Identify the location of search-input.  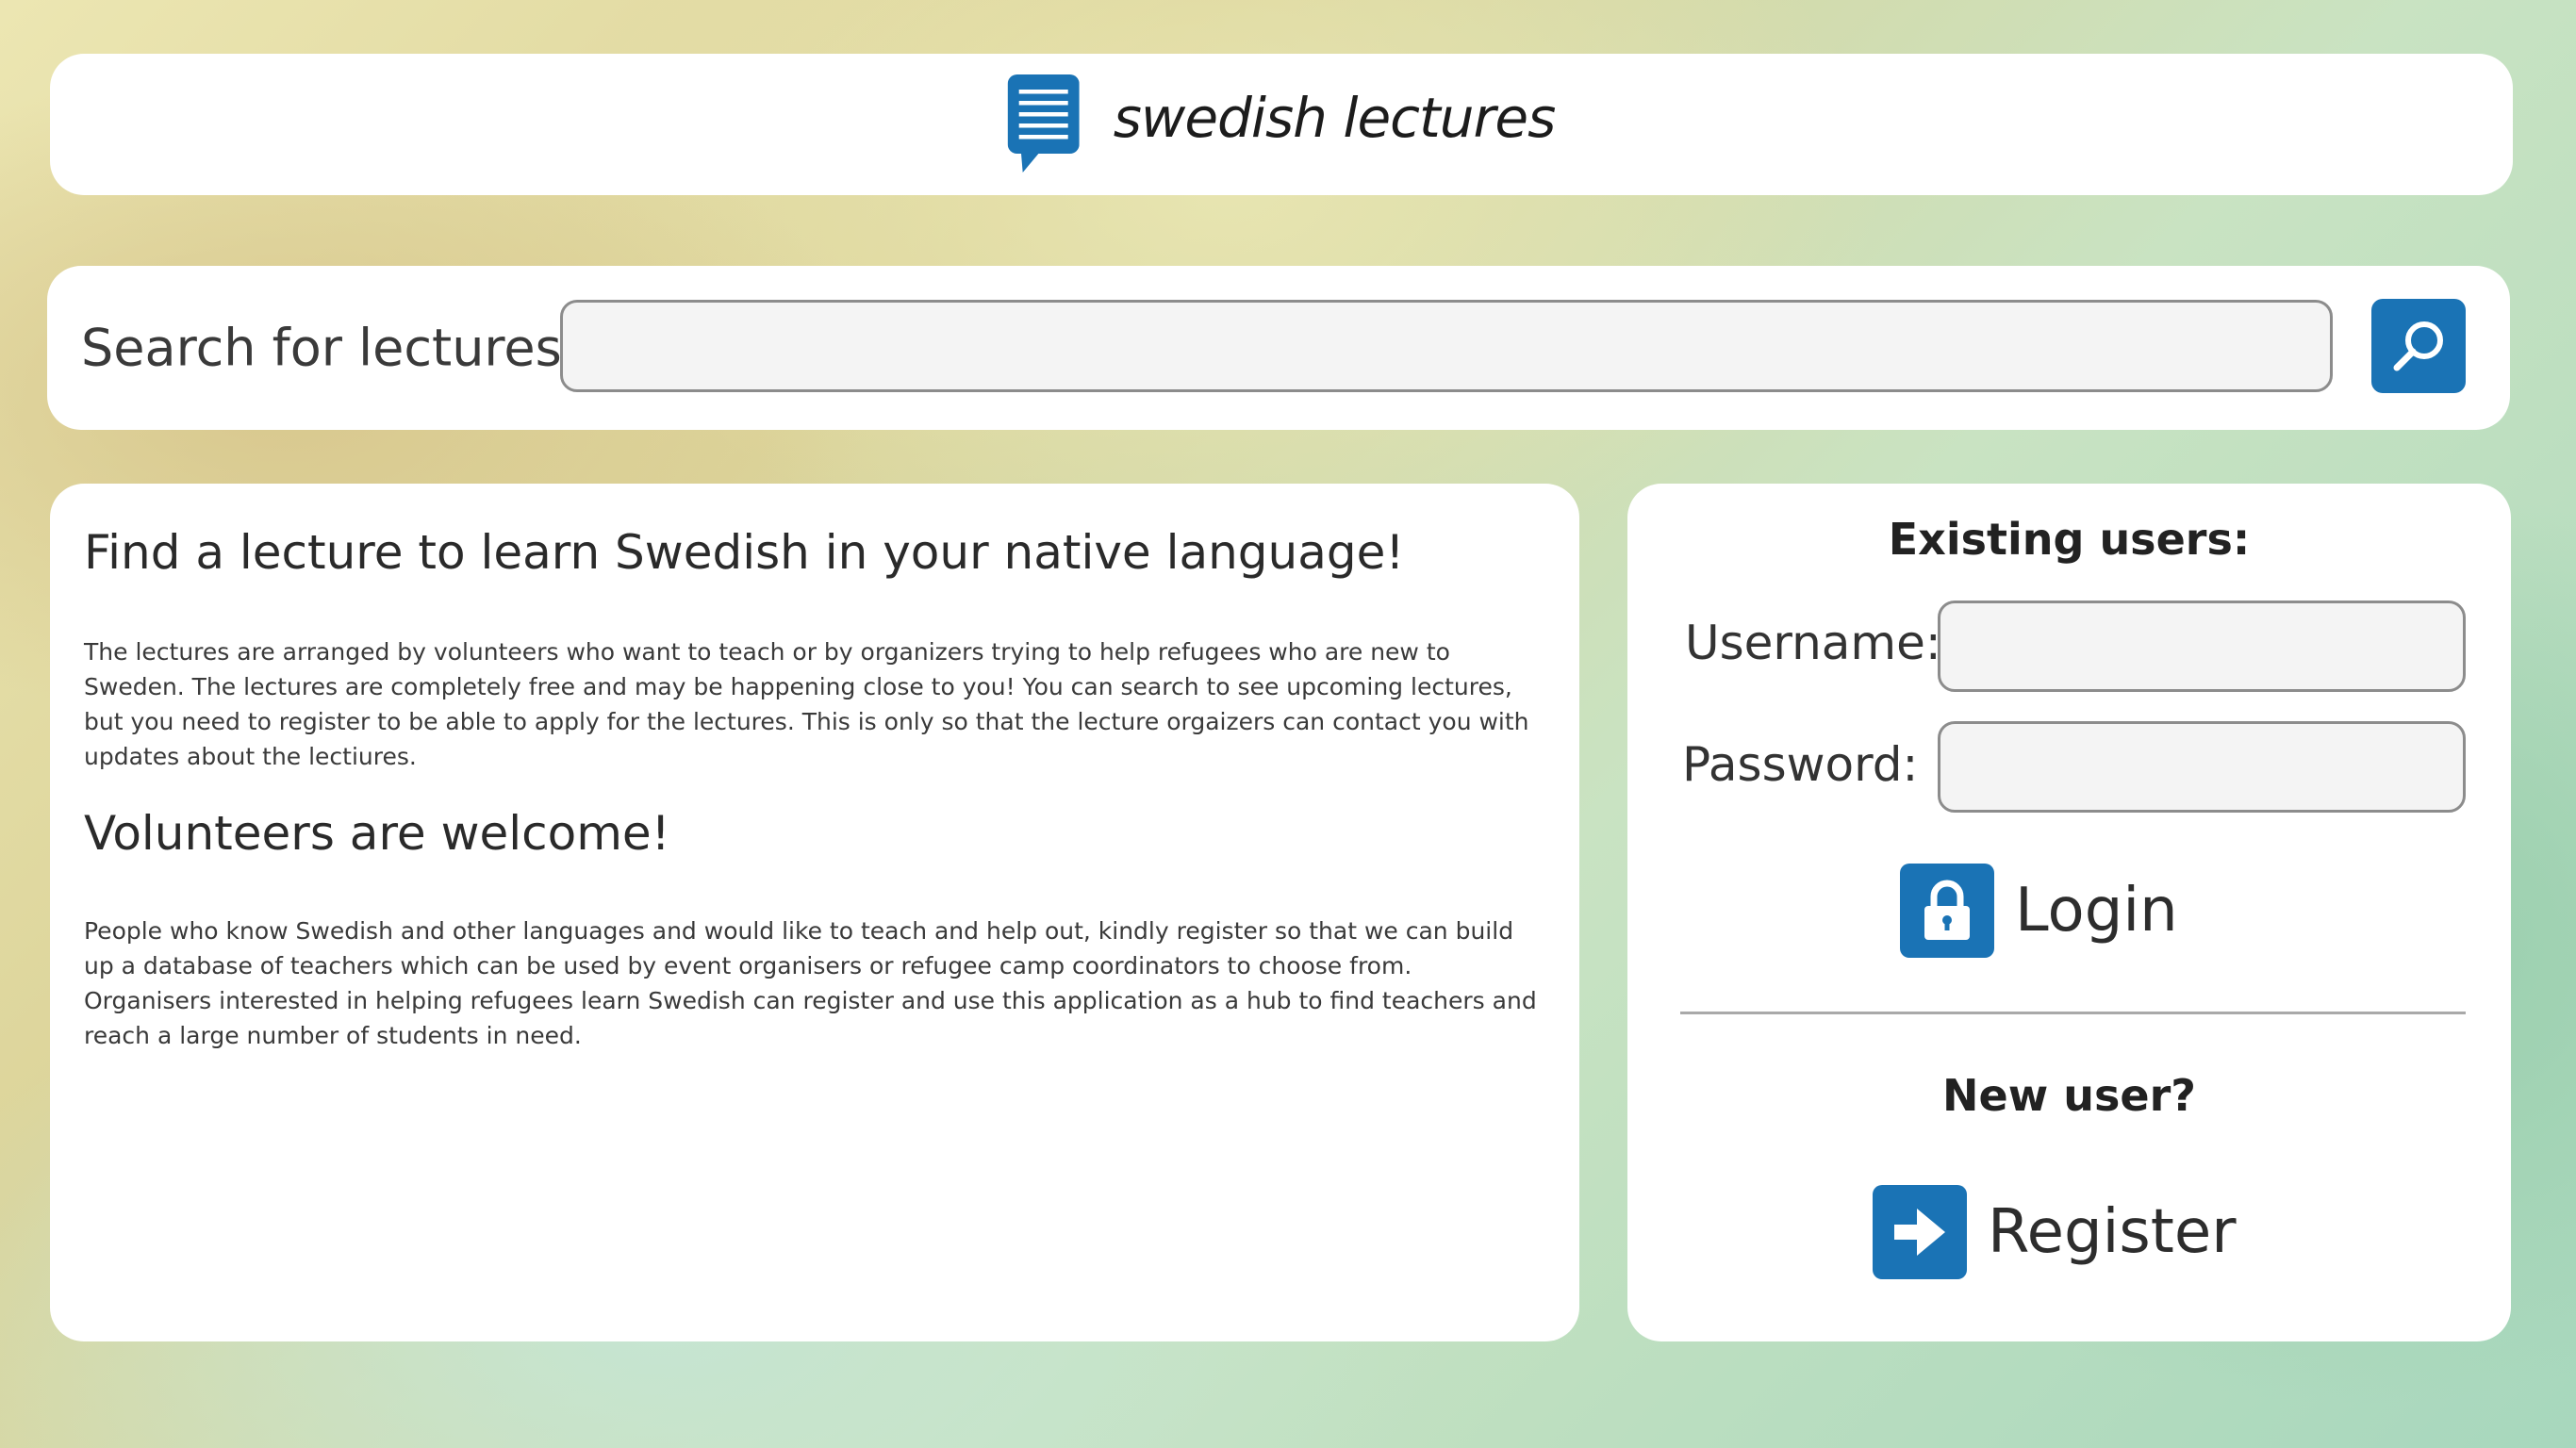
(1446, 346).